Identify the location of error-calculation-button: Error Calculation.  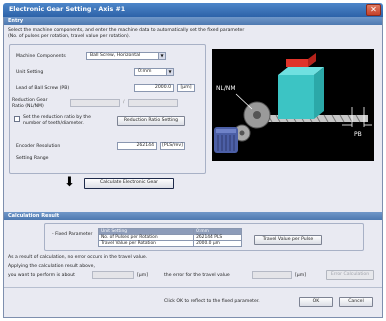
(350, 275).